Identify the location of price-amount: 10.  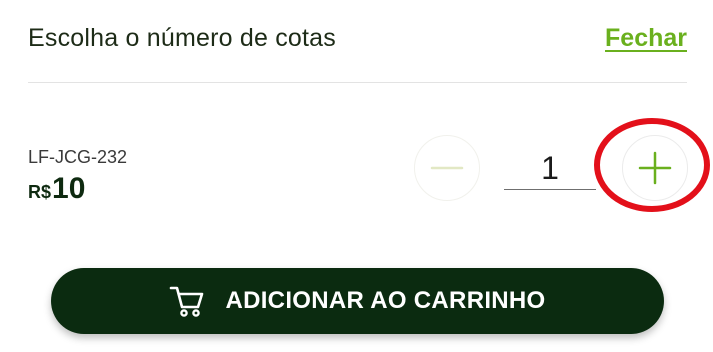
(69, 188).